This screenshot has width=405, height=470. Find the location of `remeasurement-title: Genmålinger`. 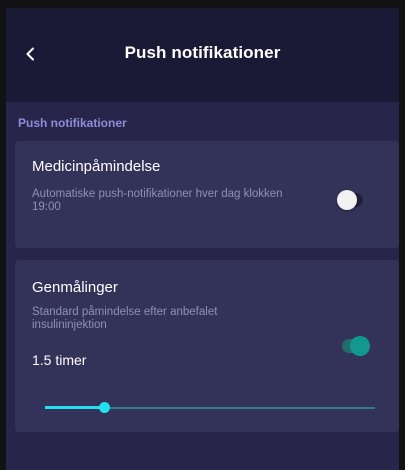

remeasurement-title: Genmålinger is located at coordinates (75, 287).